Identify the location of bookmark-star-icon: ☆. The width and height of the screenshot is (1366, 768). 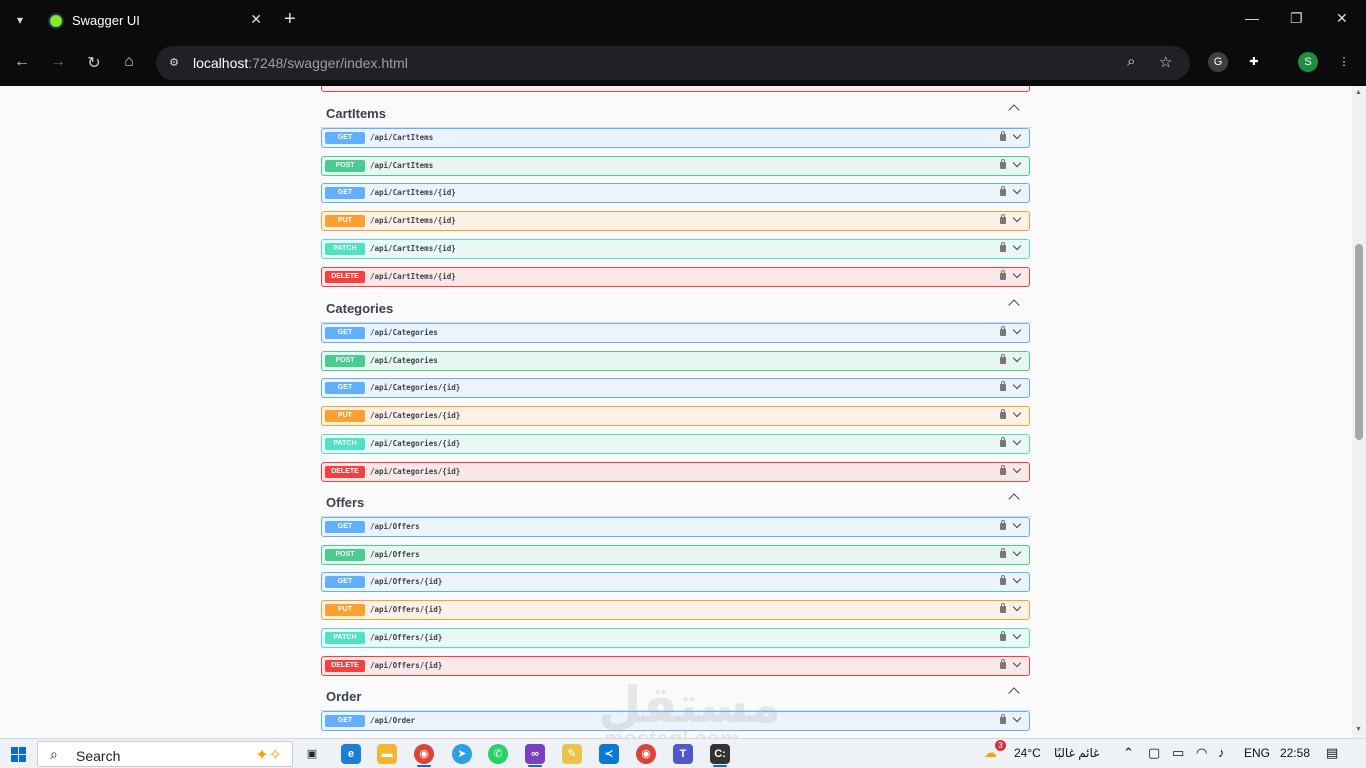
(1165, 62).